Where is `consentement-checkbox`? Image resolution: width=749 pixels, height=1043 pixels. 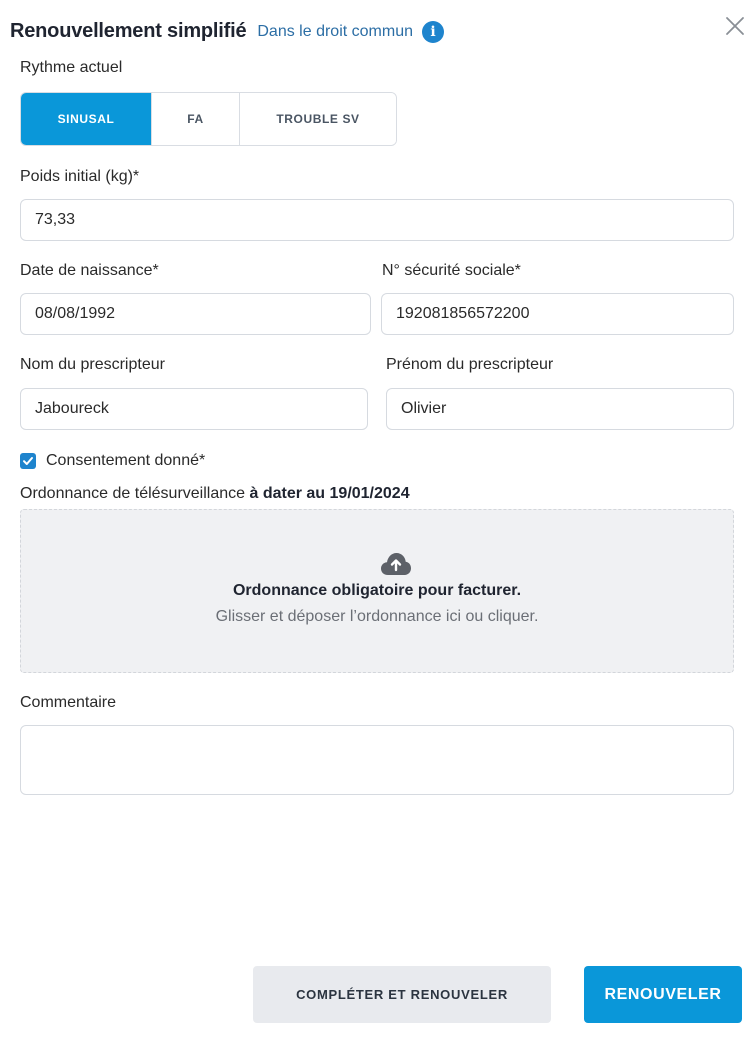
consentement-checkbox is located at coordinates (28, 461).